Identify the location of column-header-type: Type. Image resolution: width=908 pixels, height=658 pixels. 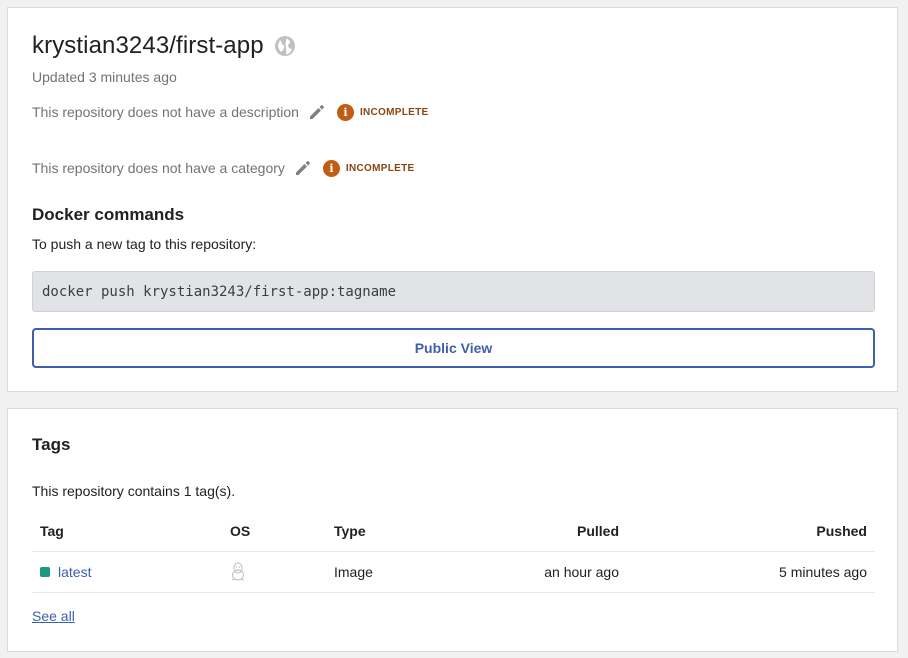
(350, 531).